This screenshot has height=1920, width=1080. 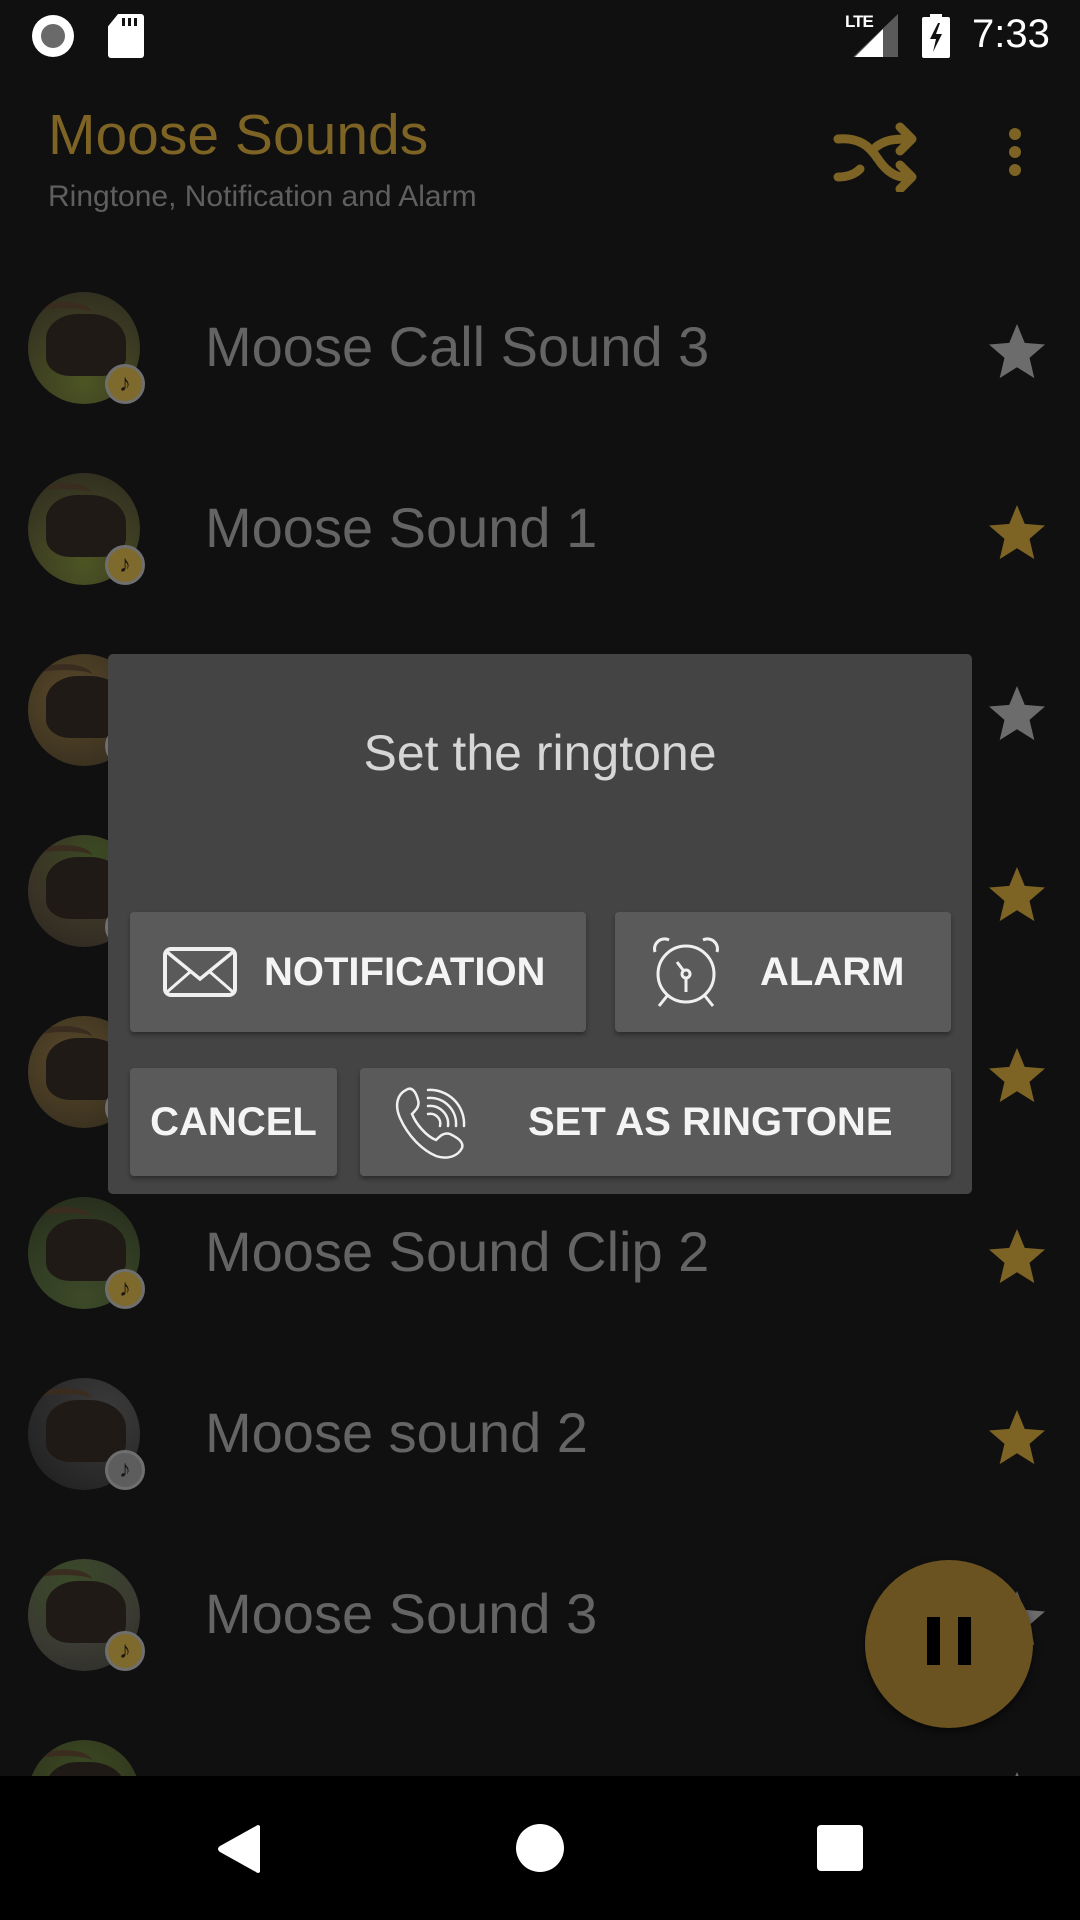 I want to click on app-subtitle: Ringtone, Notification and Alarm, so click(x=262, y=196).